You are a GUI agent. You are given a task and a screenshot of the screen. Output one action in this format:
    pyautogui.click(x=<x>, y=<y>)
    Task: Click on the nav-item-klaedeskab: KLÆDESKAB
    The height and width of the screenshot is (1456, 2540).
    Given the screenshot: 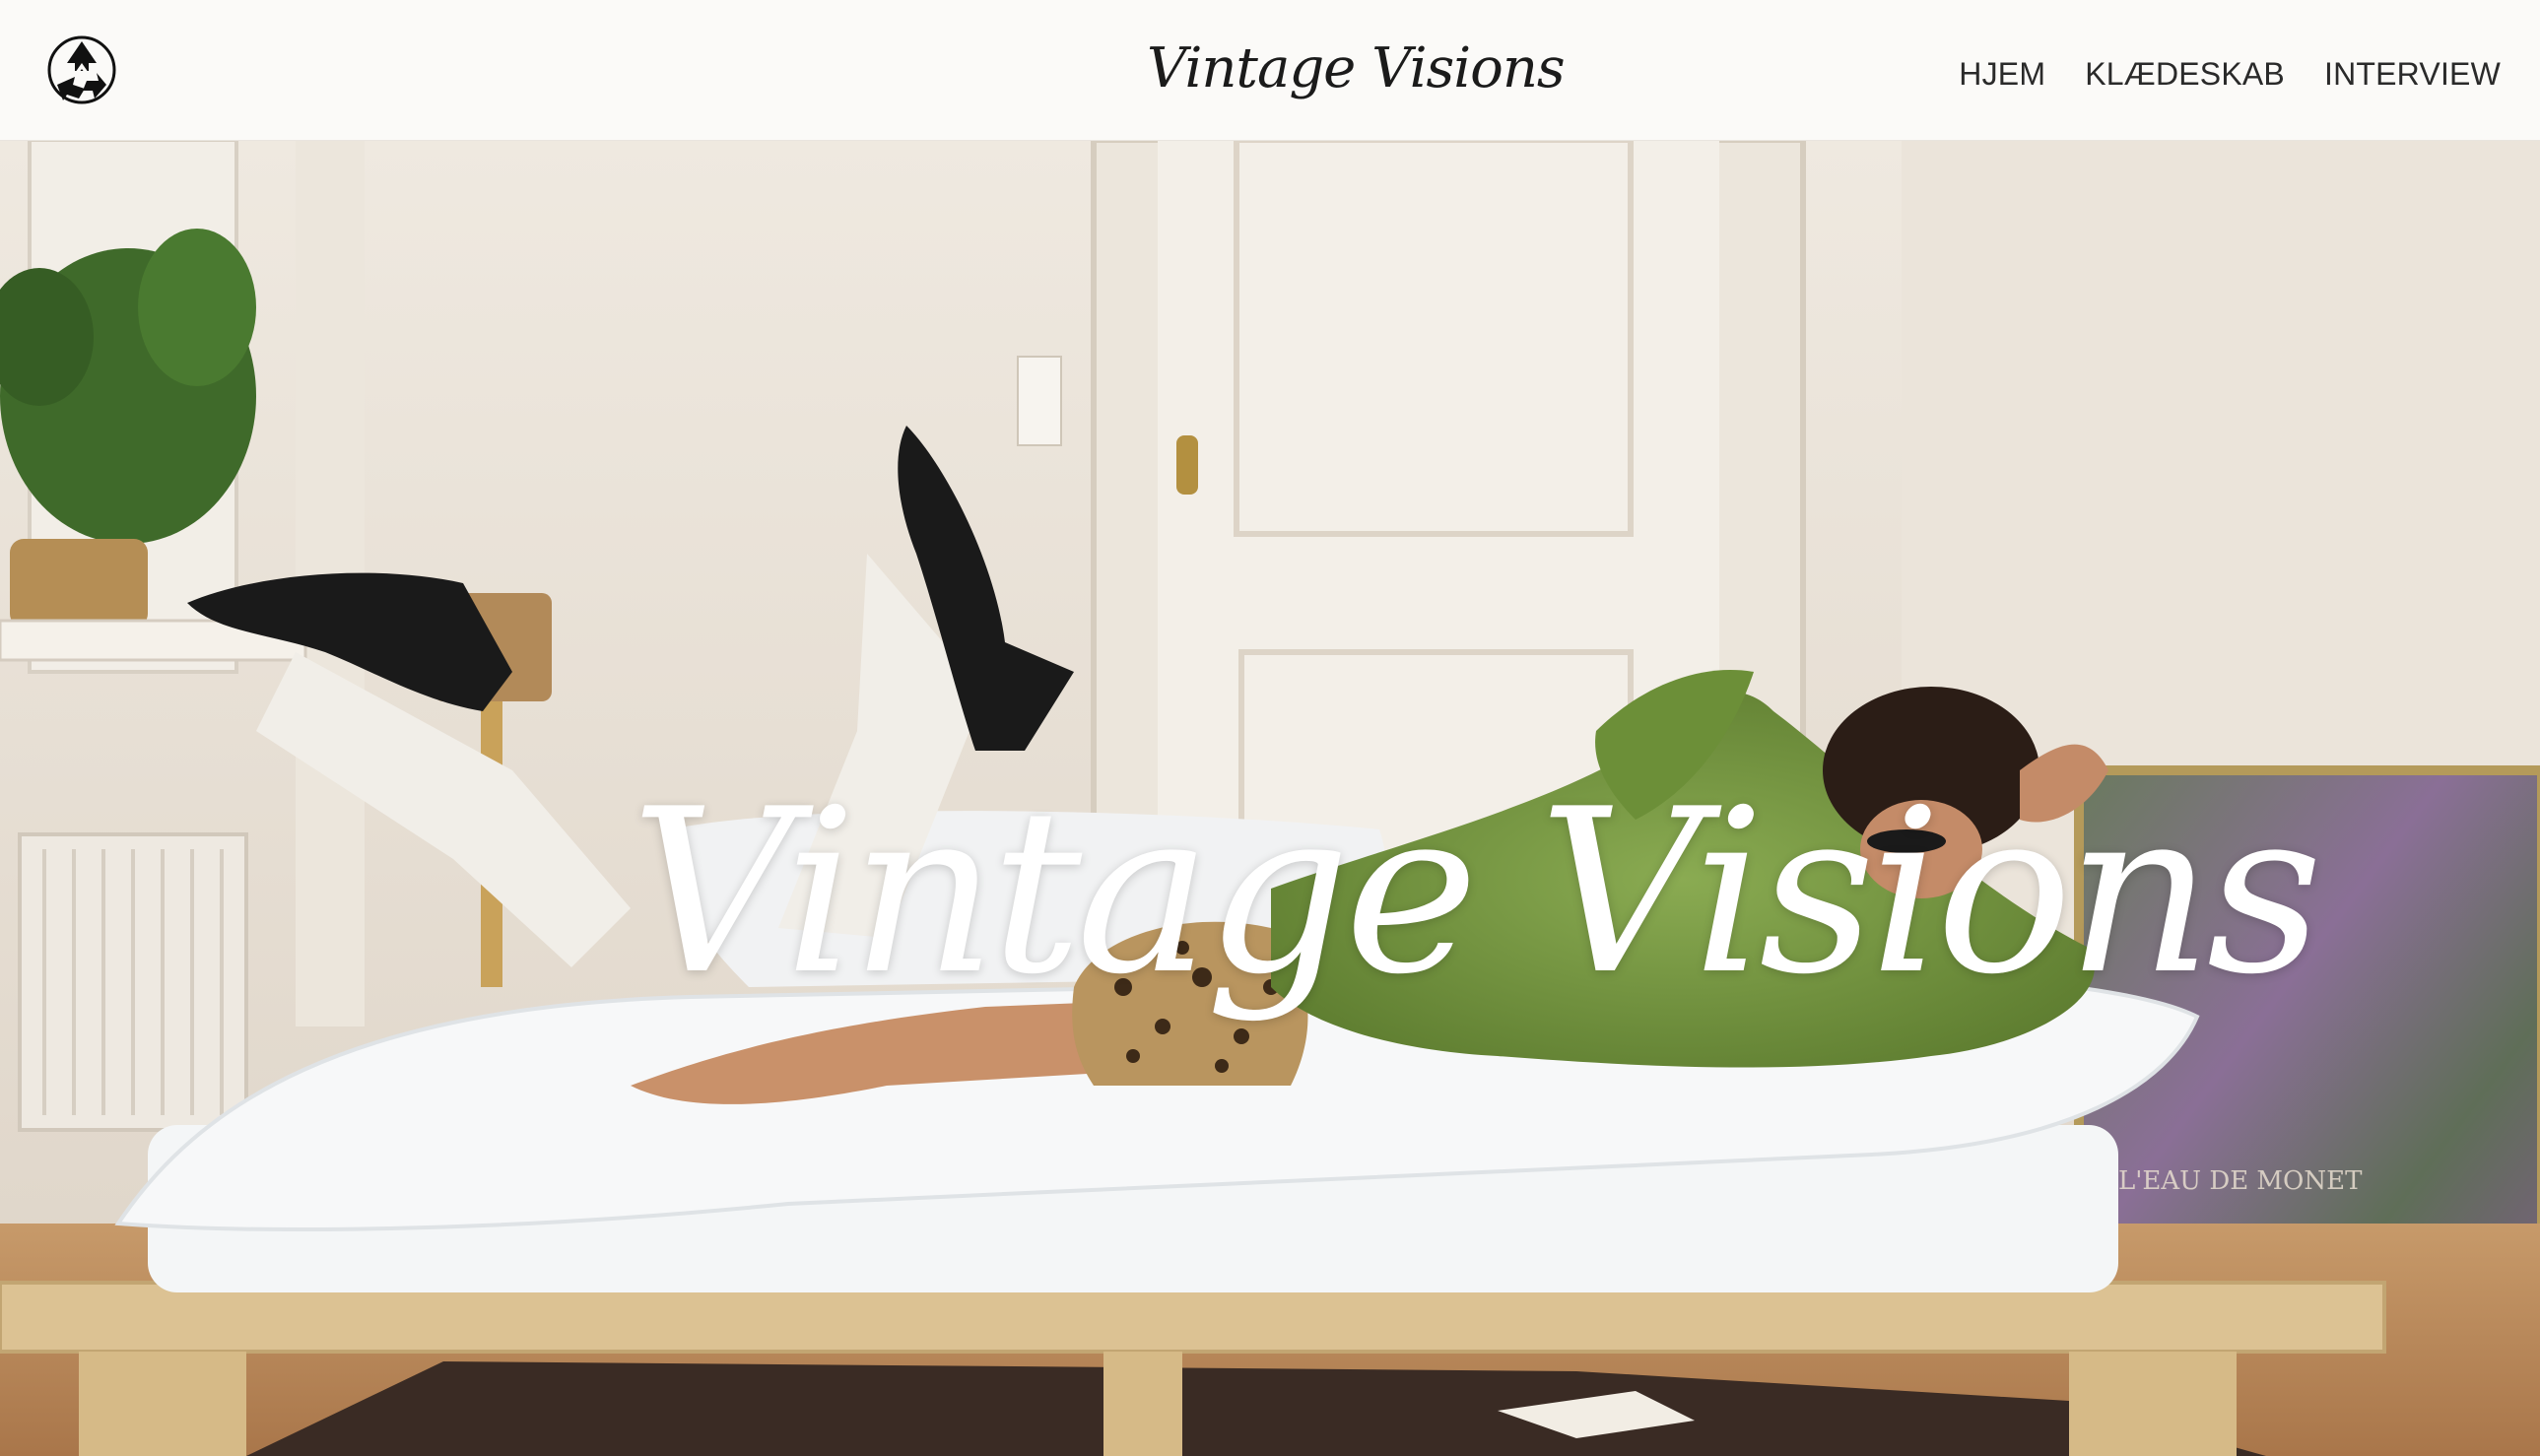 What is the action you would take?
    pyautogui.click(x=2185, y=74)
    